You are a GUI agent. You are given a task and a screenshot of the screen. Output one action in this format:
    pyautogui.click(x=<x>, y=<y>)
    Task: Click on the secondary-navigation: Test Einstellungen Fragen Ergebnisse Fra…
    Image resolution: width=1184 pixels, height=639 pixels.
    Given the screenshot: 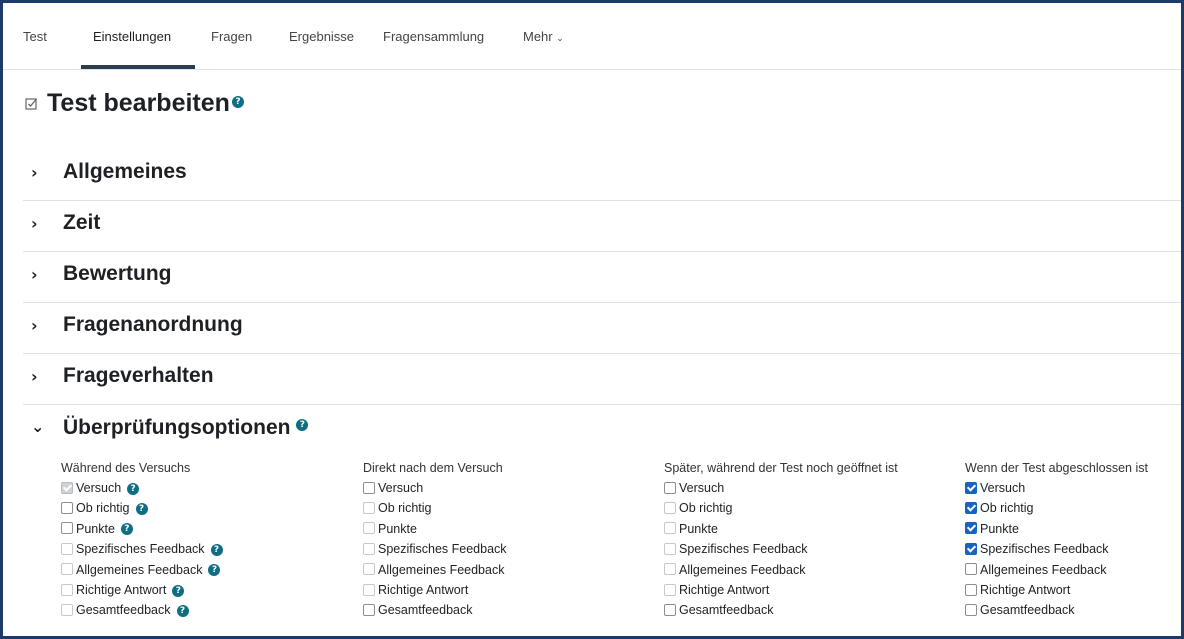 What is the action you would take?
    pyautogui.click(x=592, y=36)
    